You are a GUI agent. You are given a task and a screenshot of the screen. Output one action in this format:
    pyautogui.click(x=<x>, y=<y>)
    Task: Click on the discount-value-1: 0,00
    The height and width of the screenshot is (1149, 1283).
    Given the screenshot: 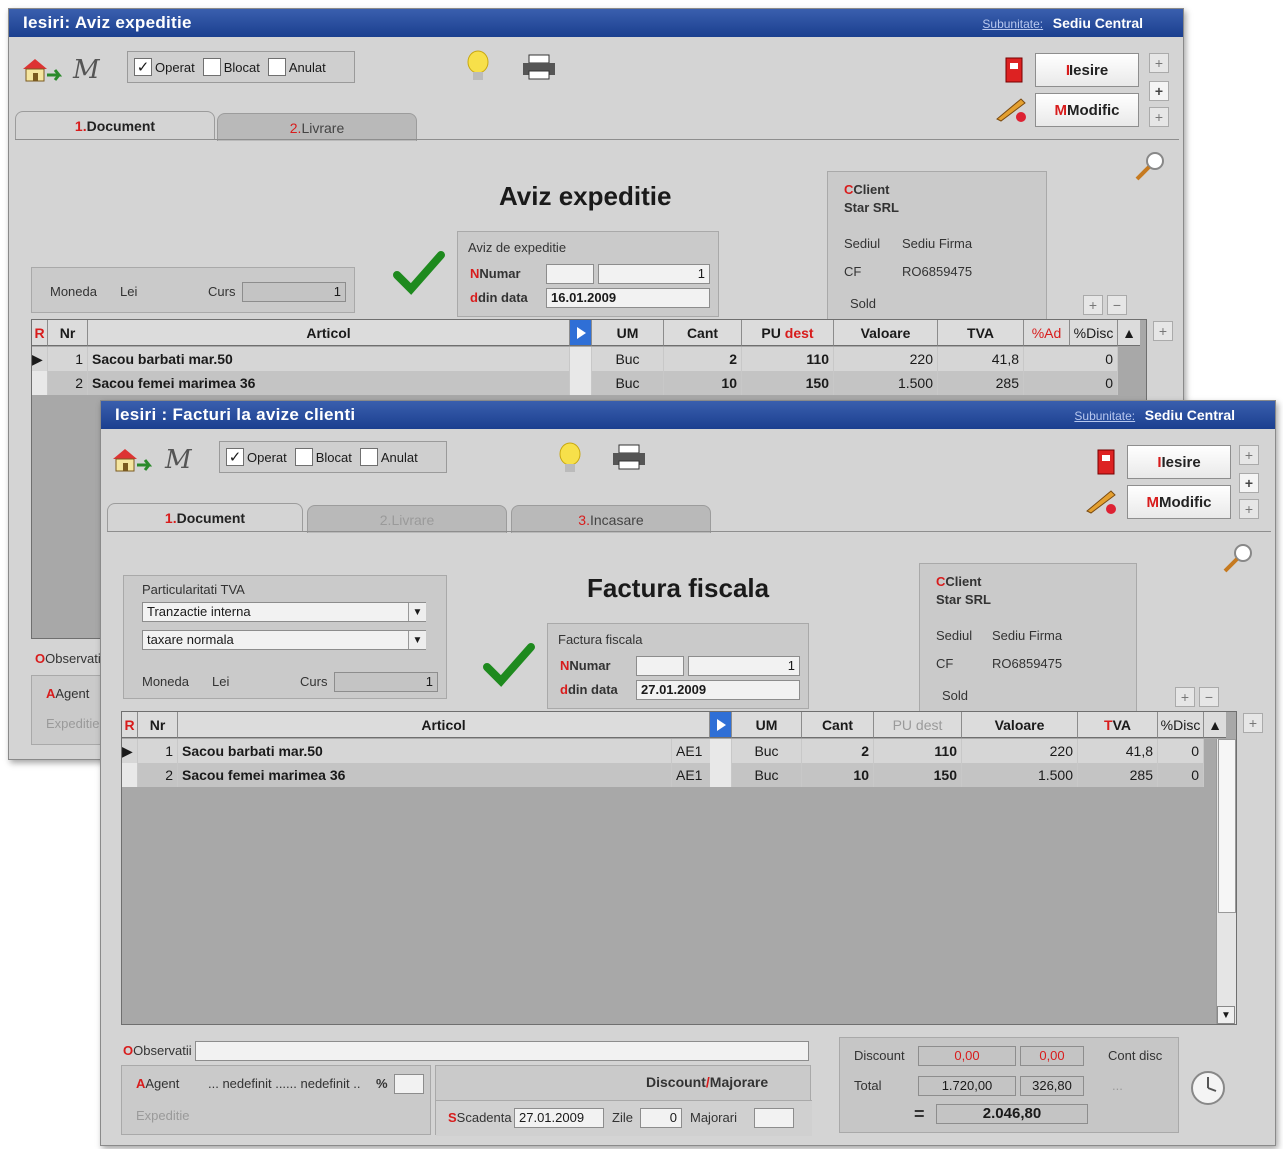 What is the action you would take?
    pyautogui.click(x=967, y=1056)
    